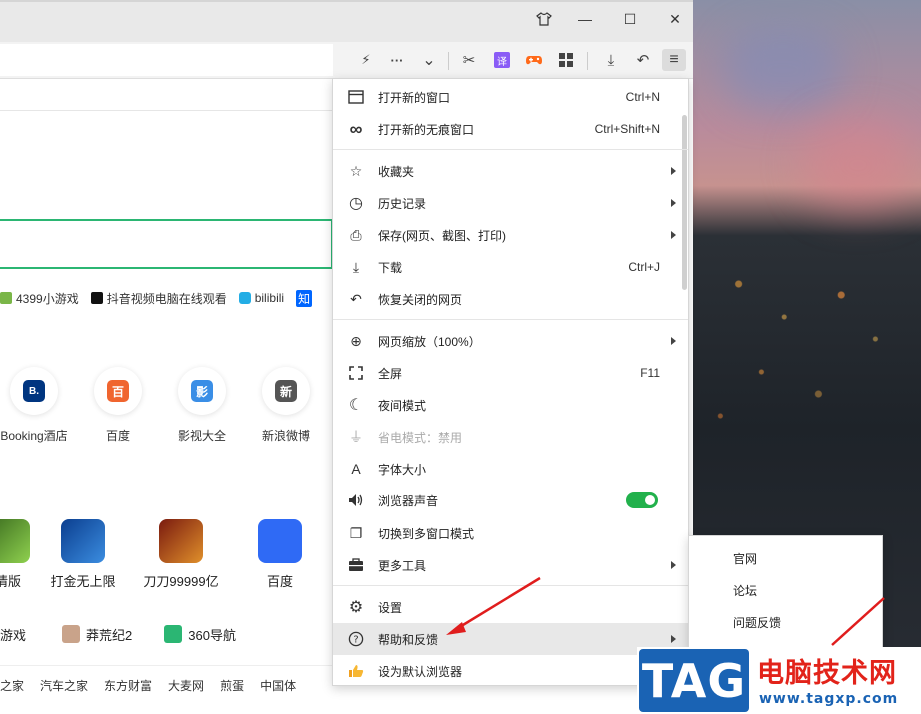 Image resolution: width=921 pixels, height=714 pixels. Describe the element at coordinates (566, 60) in the screenshot. I see `apps-grid-icon` at that location.